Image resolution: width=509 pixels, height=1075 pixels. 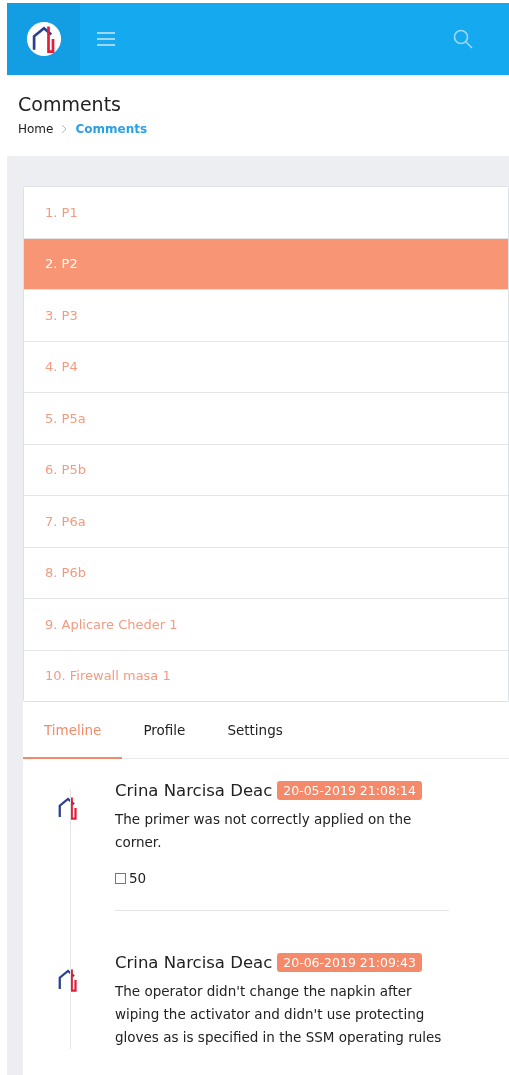 I want to click on tab: Settings, so click(x=255, y=730).